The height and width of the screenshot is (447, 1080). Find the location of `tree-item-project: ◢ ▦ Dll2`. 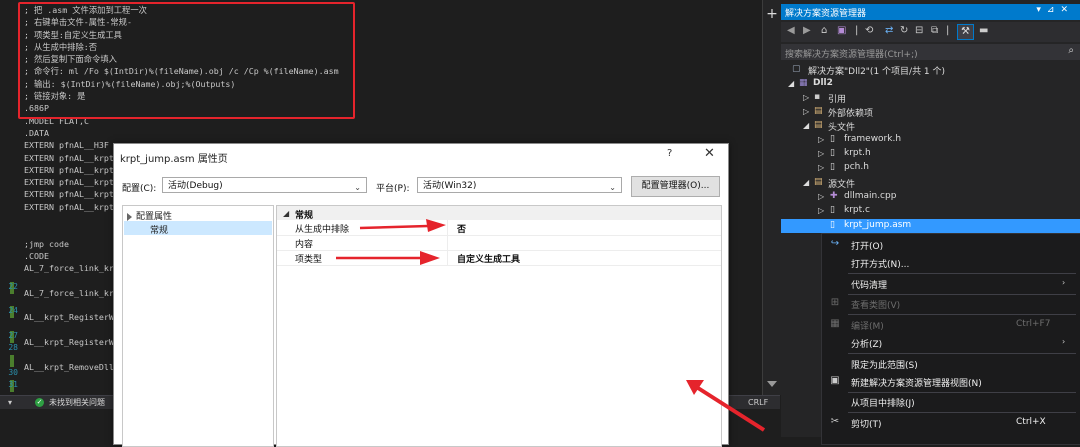

tree-item-project: ◢ ▦ Dll2 is located at coordinates (930, 84).